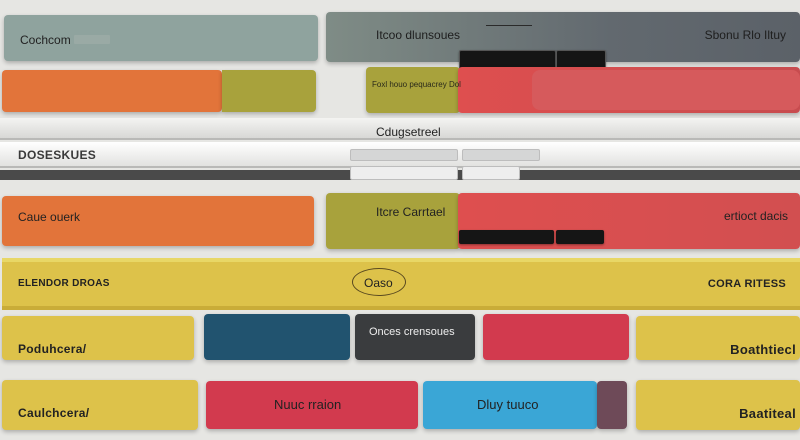  I want to click on olive-bar, so click(269, 91).